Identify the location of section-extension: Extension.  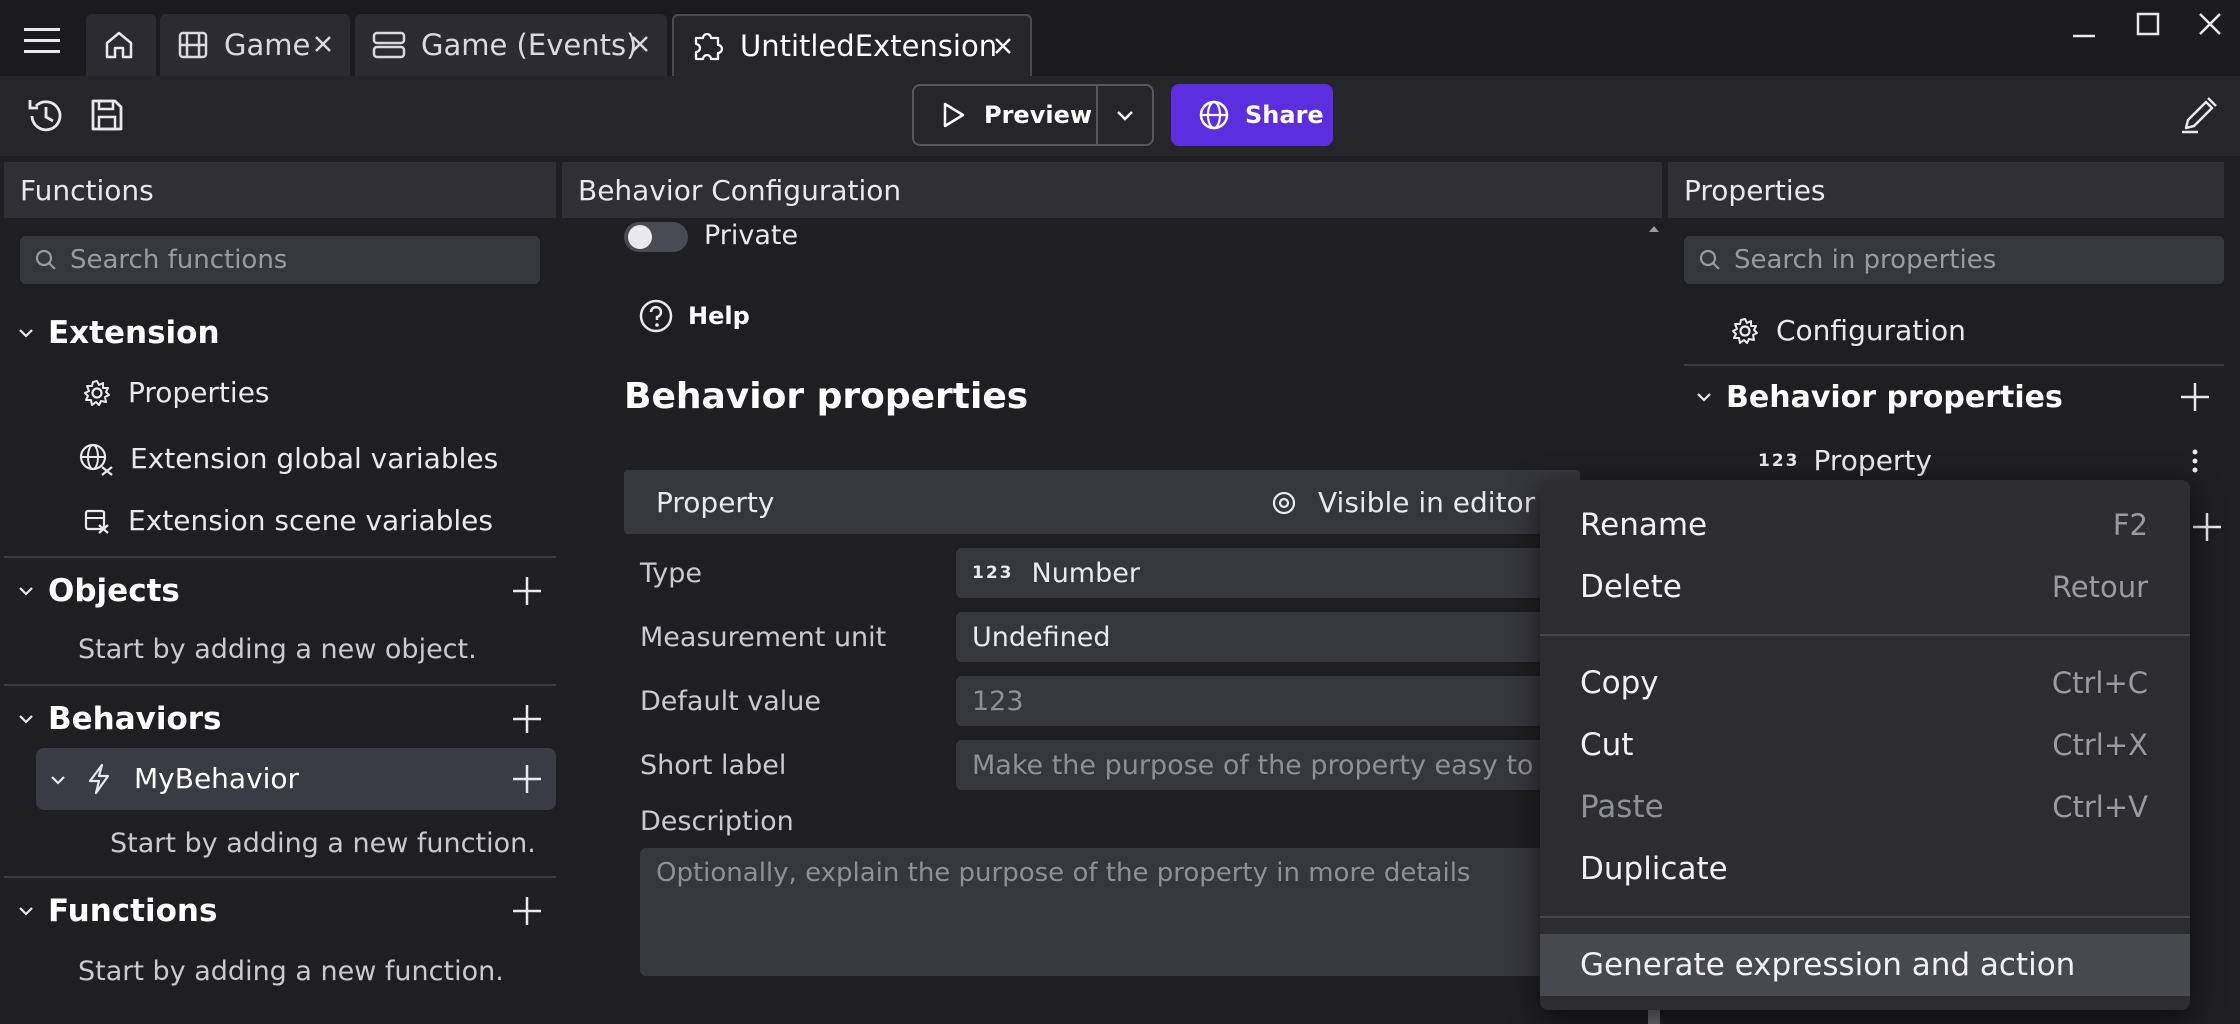
(112, 333).